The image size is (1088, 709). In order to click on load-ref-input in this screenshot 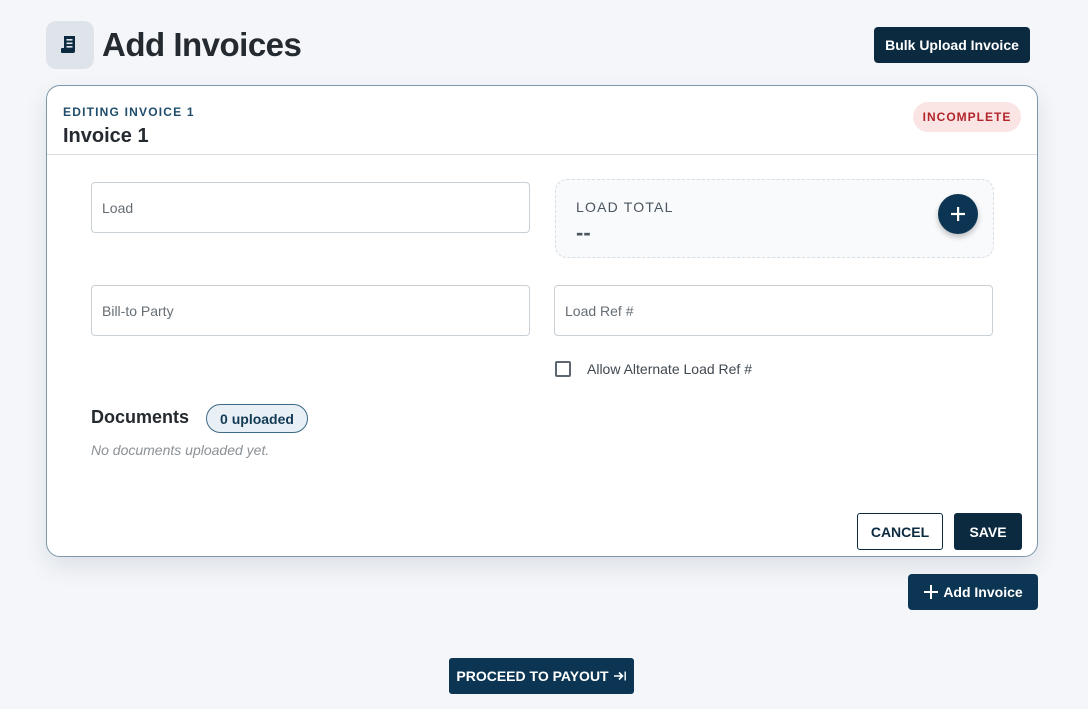, I will do `click(778, 310)`.